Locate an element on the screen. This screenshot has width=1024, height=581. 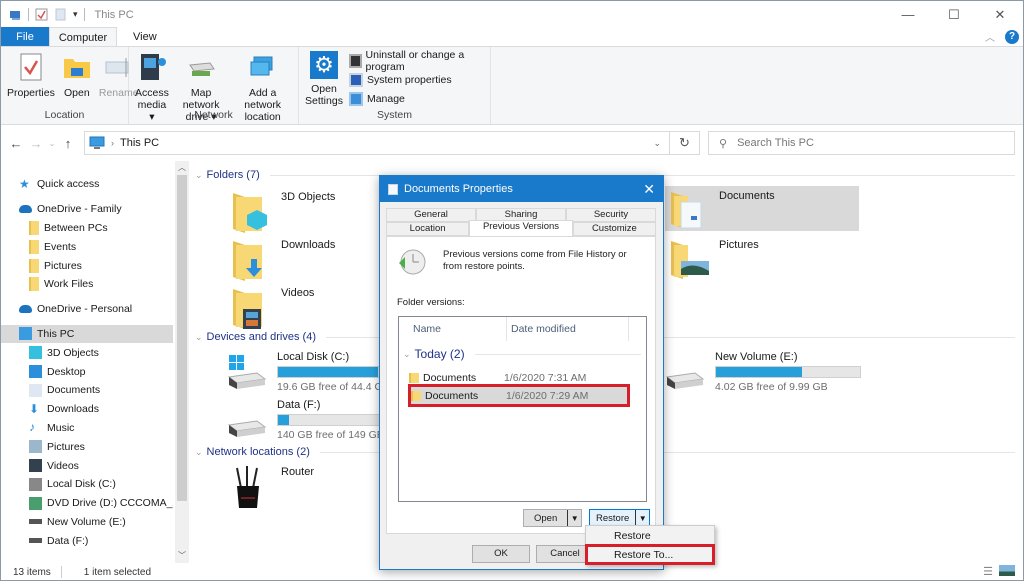
customize-qat-icon: ▾ is located at coordinates (75, 14).